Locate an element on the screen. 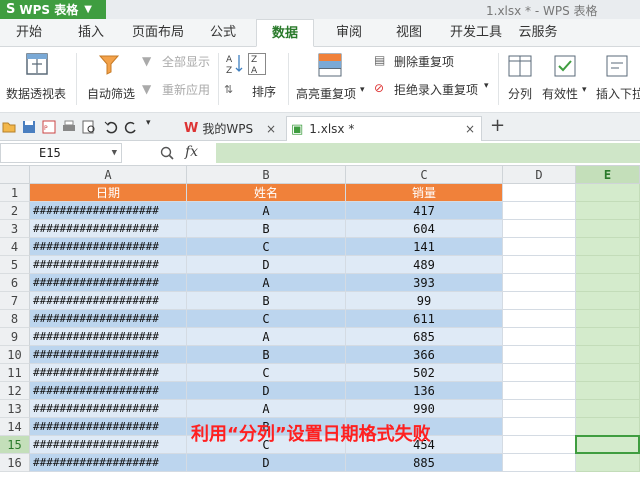 The height and width of the screenshot is (480, 640). tab-developer: 开发工具 is located at coordinates (476, 33).